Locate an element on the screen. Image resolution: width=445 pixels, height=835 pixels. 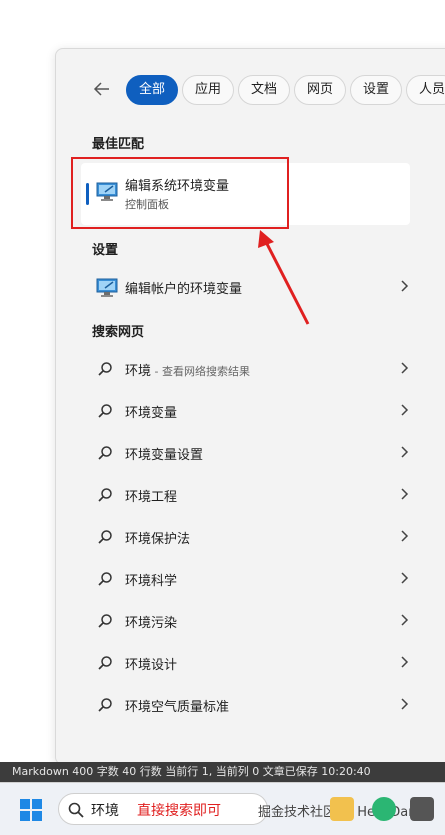
web-search-hint: - 查看网络搜索结果 is located at coordinates (200, 371).